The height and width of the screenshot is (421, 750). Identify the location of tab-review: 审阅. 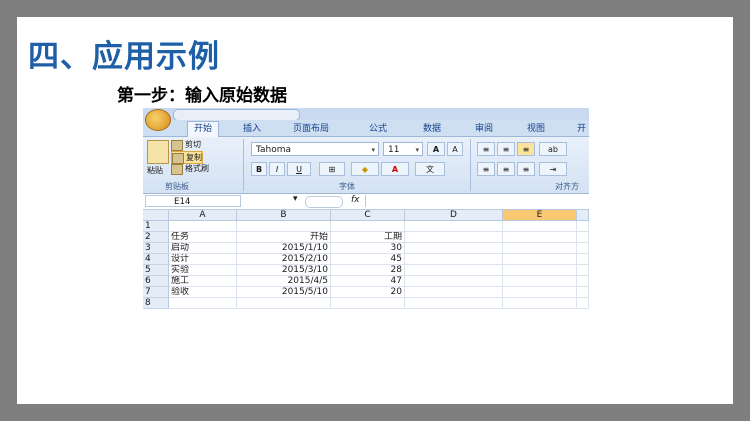
(484, 129).